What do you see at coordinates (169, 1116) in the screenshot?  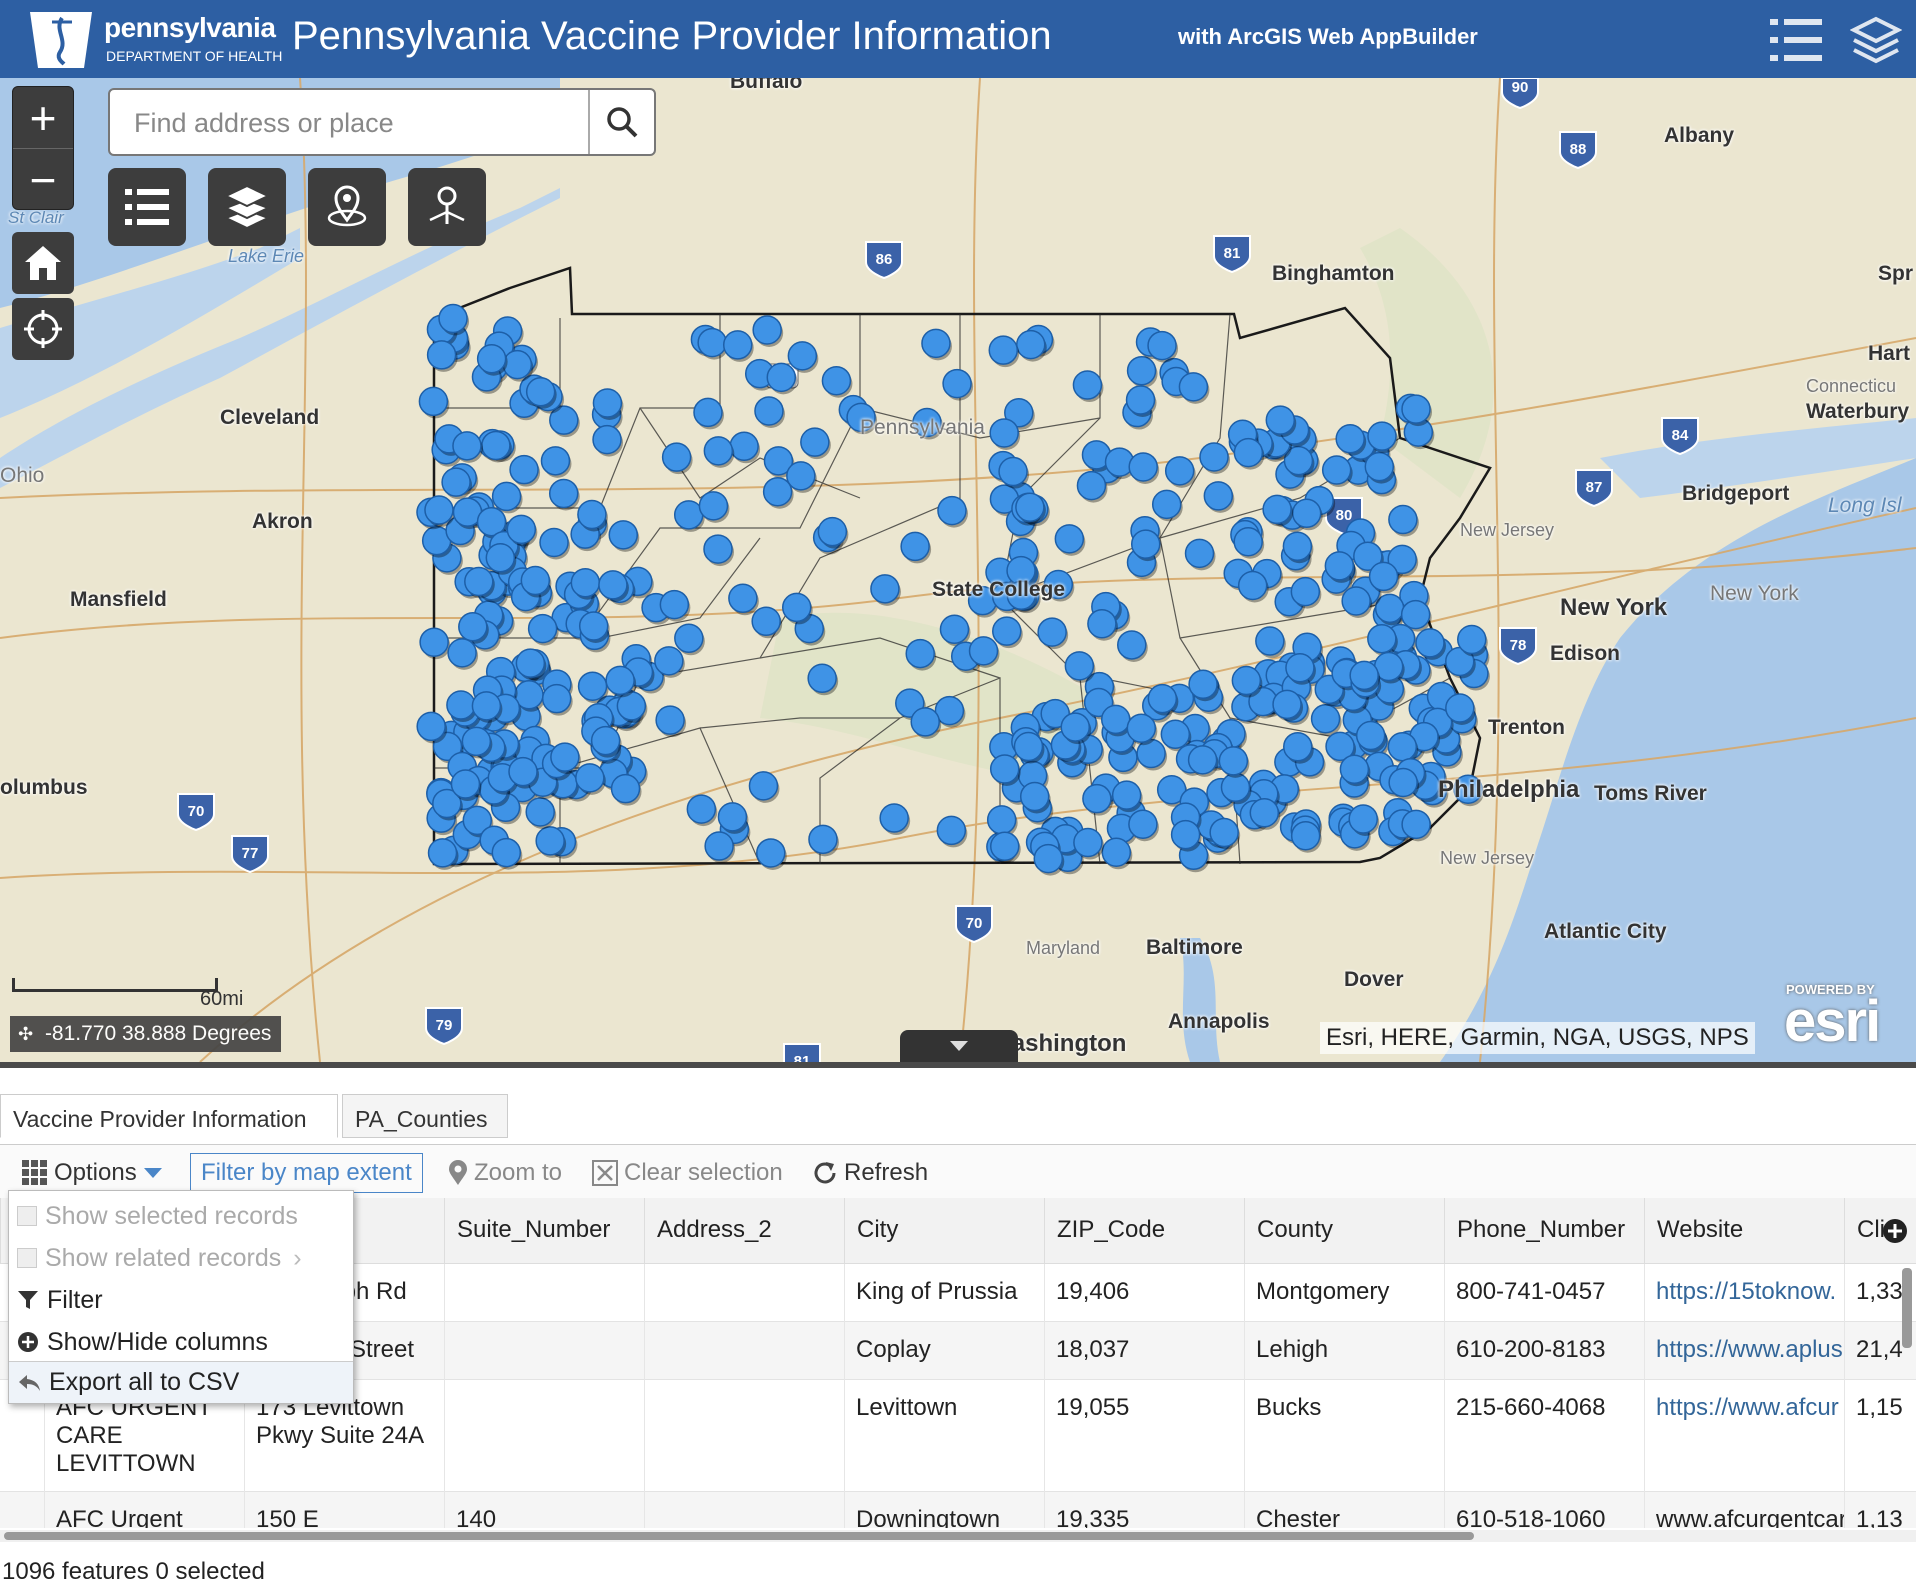 I see `tab-vaccine-provider-information: Vaccine Provider Information` at bounding box center [169, 1116].